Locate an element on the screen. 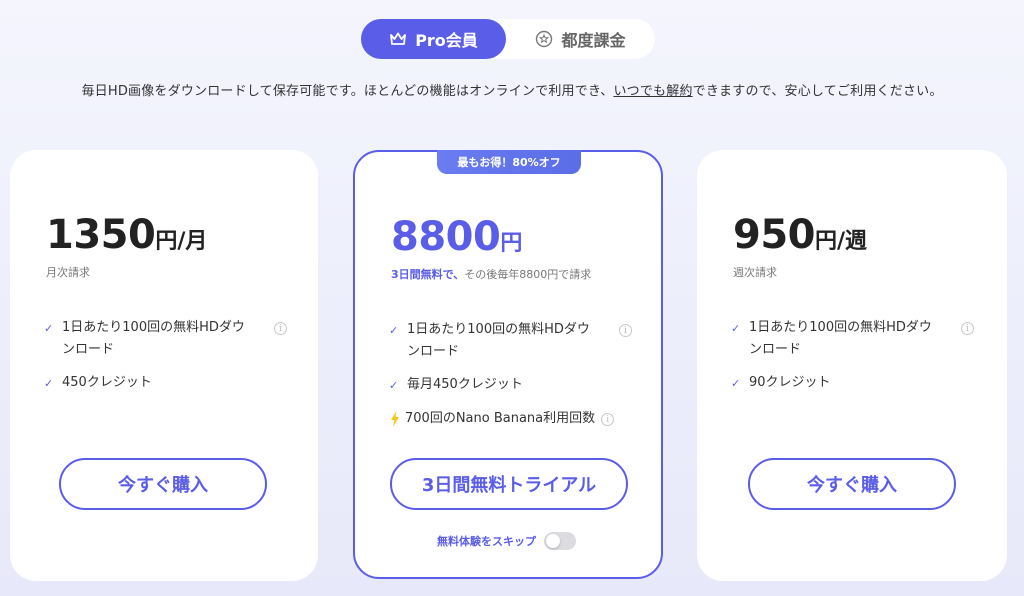  anytime-link: いつでも is located at coordinates (639, 91).